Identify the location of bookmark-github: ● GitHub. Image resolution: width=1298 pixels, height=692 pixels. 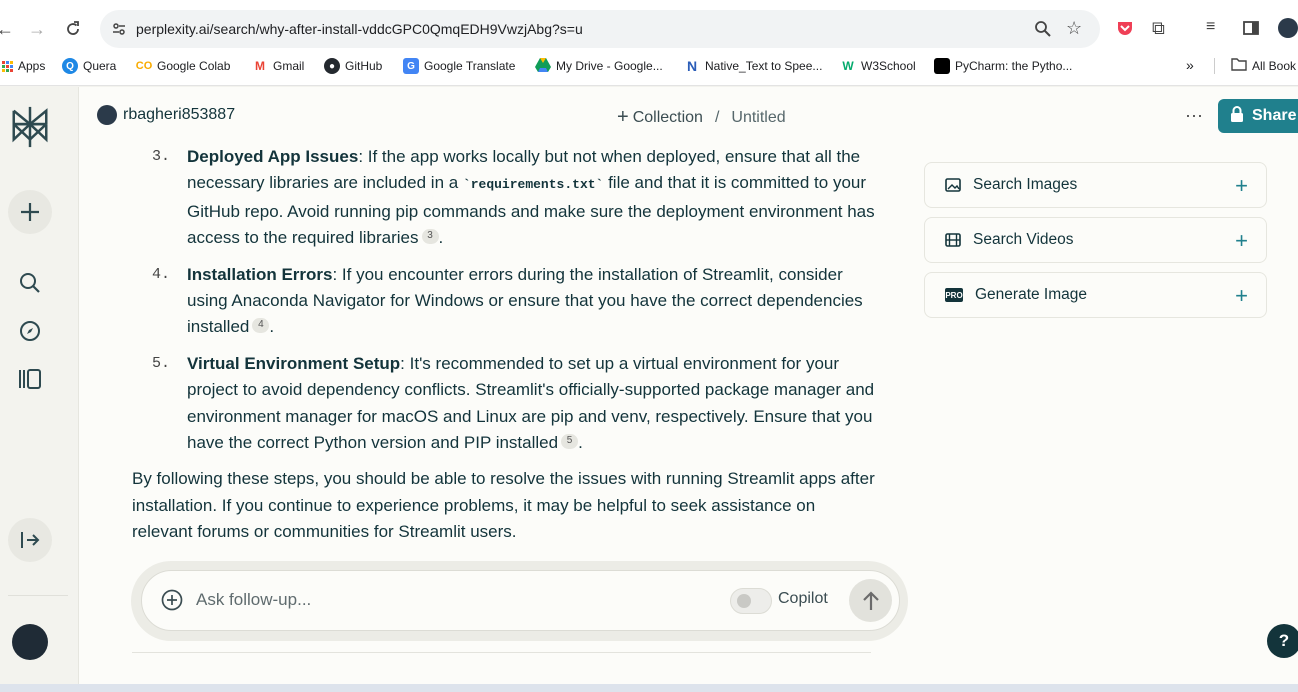
(353, 66).